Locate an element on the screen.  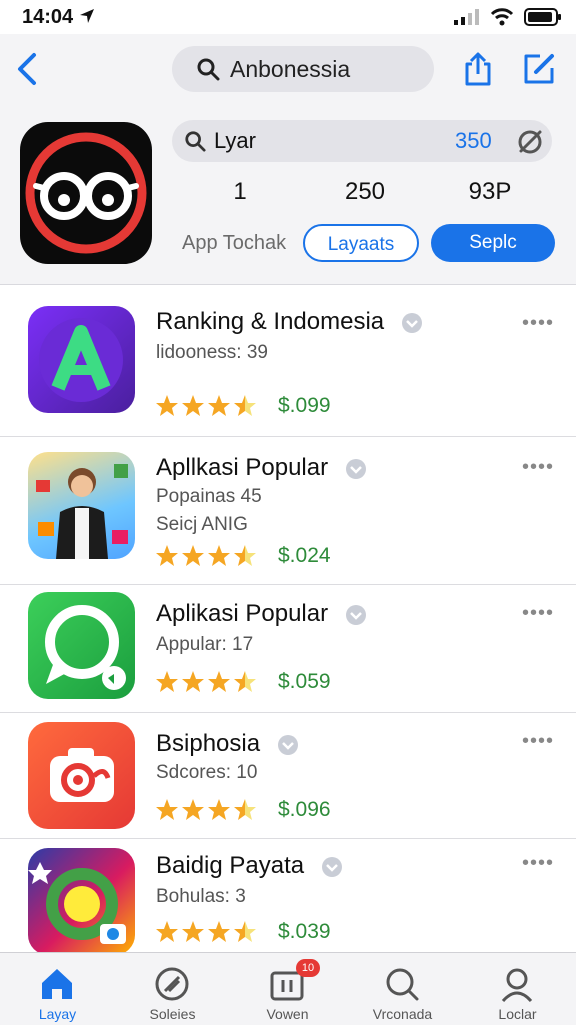
app-icon-glasses is located at coordinates (86, 193).